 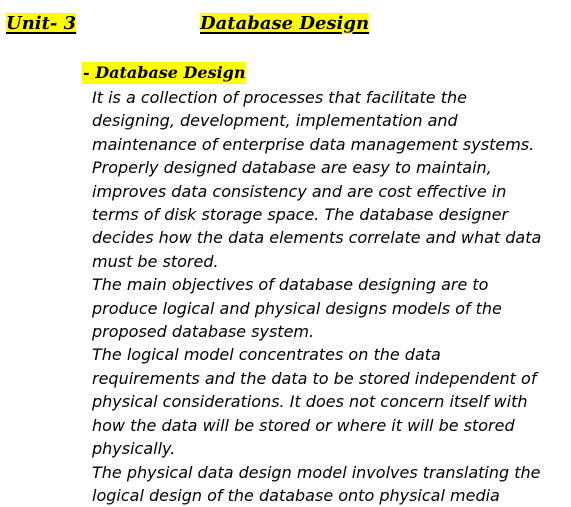 I want to click on text-line: must be stored., so click(x=155, y=261).